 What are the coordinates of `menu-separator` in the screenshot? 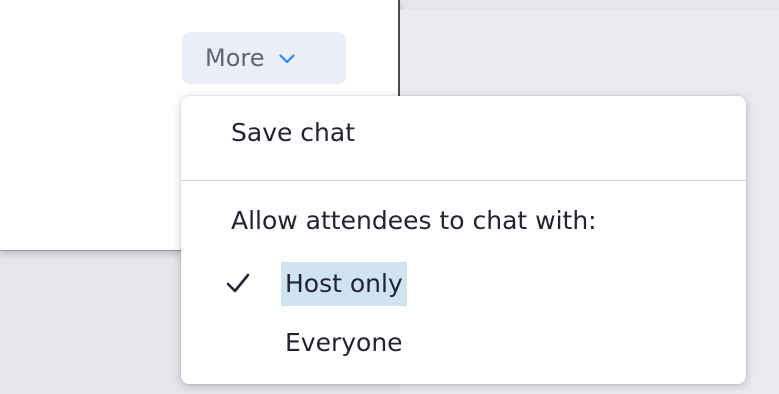 It's located at (463, 180).